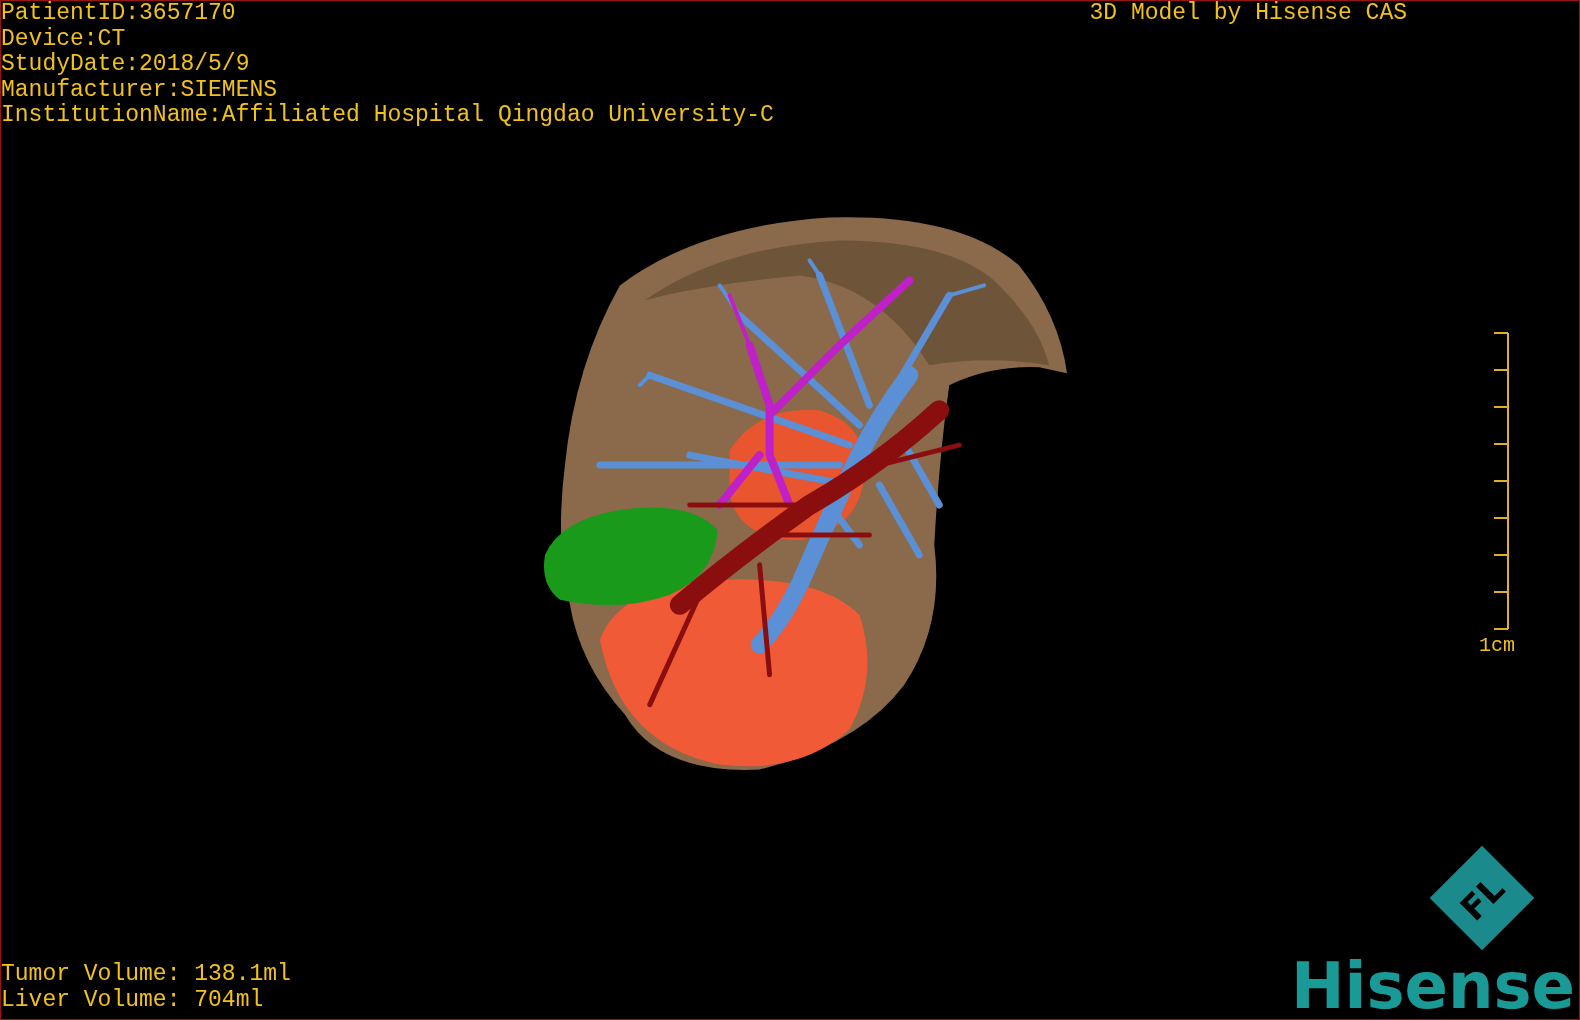 The height and width of the screenshot is (1020, 1580). I want to click on volume-text: Liver Volume: 704ml, so click(133, 1000).